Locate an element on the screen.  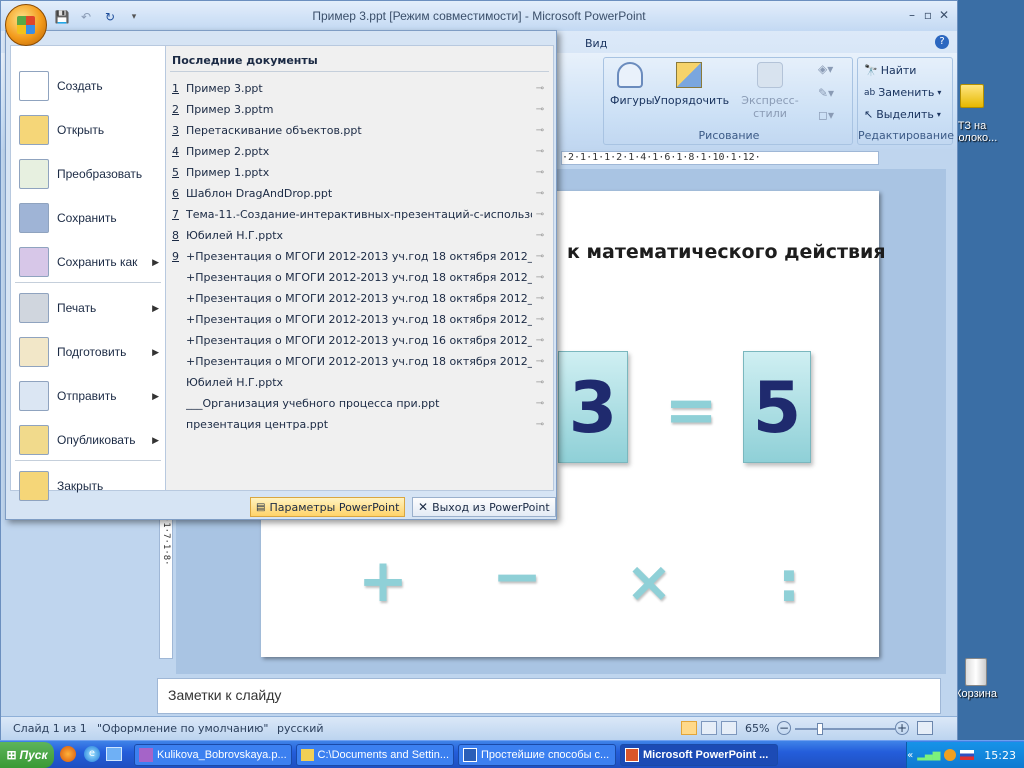
clock: 15:23 is located at coordinates (1000, 755).